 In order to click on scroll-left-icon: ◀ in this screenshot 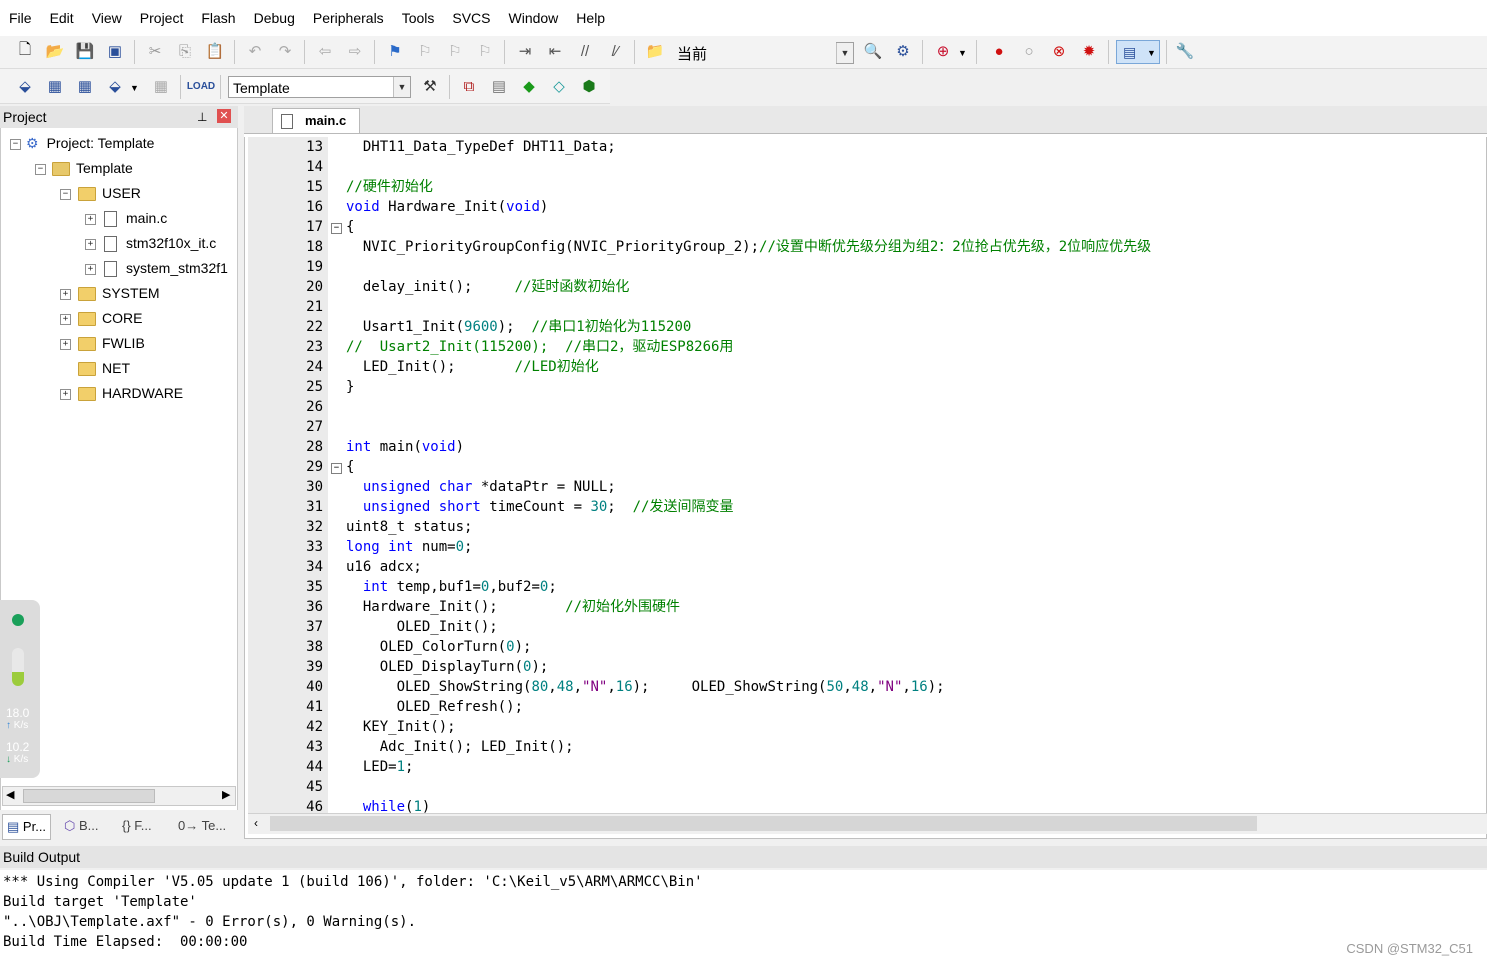, I will do `click(10, 794)`.